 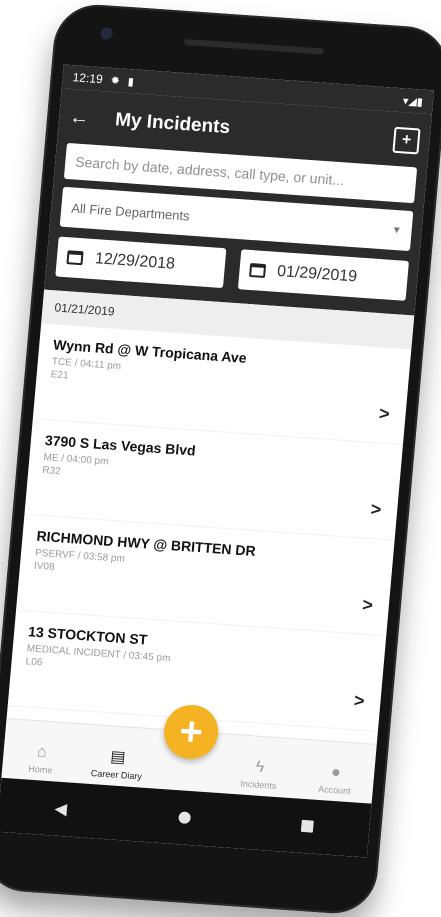 I want to click on nav-account: ● Account, so click(x=335, y=779).